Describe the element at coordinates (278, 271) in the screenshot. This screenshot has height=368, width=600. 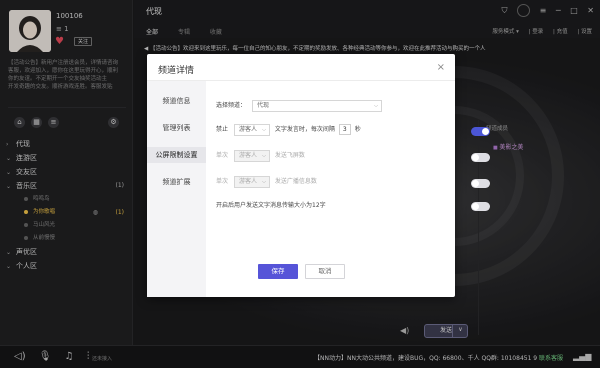
I see `save-button: 保存` at that location.